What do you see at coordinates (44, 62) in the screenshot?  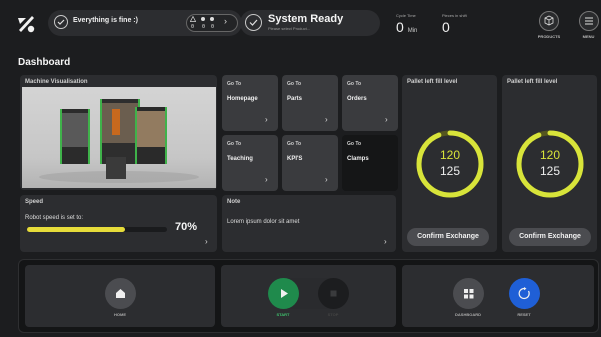 I see `page-title: Dashboard` at bounding box center [44, 62].